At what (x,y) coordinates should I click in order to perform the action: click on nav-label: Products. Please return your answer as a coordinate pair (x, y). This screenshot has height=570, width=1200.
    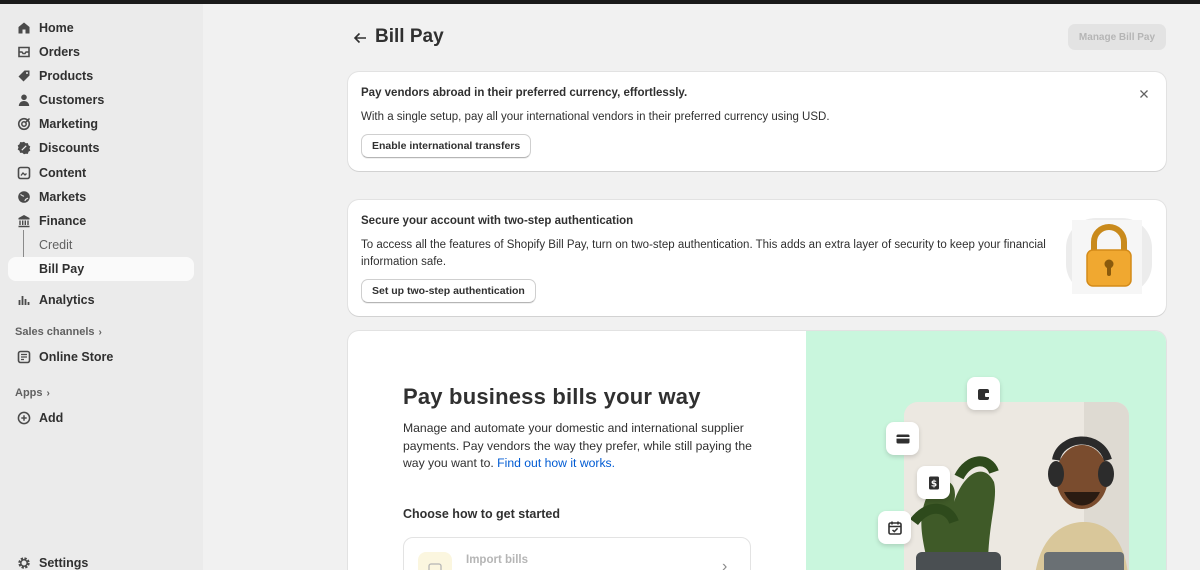
    Looking at the image, I should click on (66, 76).